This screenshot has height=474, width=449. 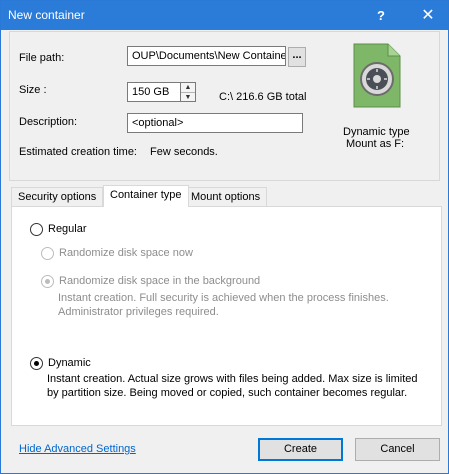 I want to click on dynamic-label: Dynamic, so click(x=69, y=363).